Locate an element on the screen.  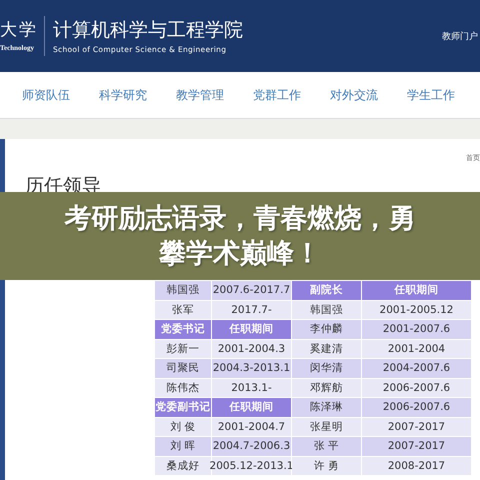
logo-mark: 大学 is located at coordinates (19, 30).